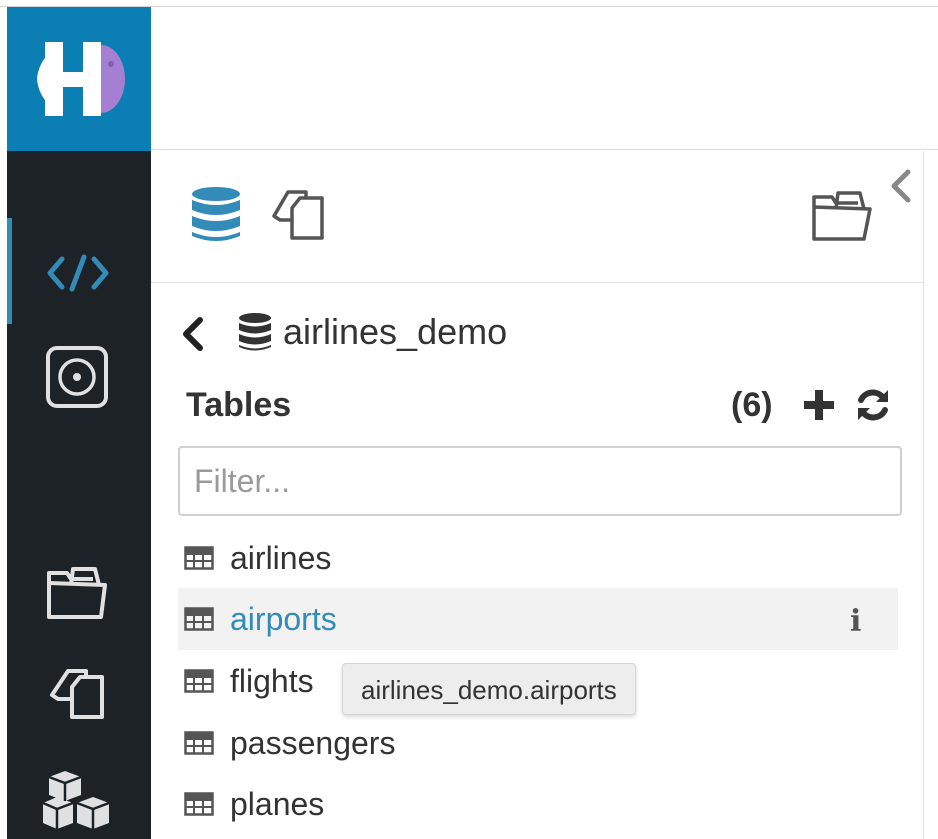 The height and width of the screenshot is (839, 938). I want to click on chevron-left-icon, so click(901, 186).